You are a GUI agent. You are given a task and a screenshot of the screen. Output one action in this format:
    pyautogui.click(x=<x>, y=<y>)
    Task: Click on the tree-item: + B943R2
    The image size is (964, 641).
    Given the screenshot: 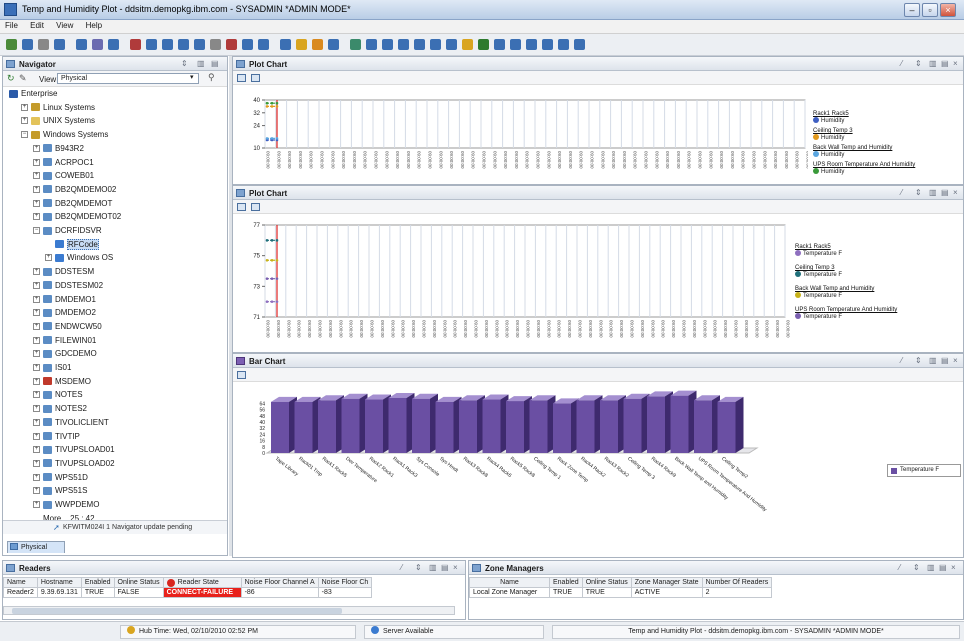 What is the action you would take?
    pyautogui.click(x=58, y=148)
    